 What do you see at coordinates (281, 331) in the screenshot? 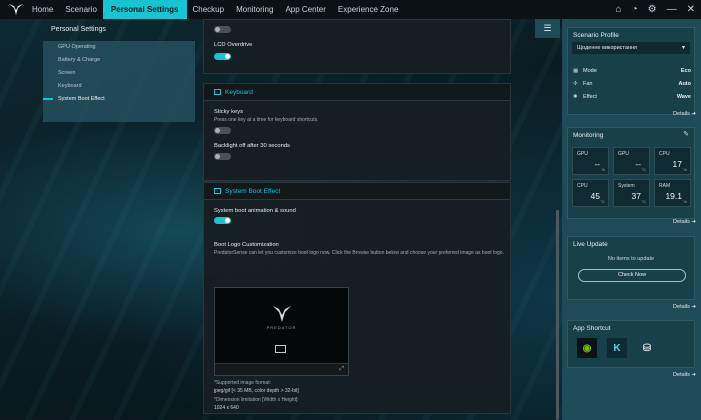
I see `boot-logo-preview: PREDATOR ⤢` at bounding box center [281, 331].